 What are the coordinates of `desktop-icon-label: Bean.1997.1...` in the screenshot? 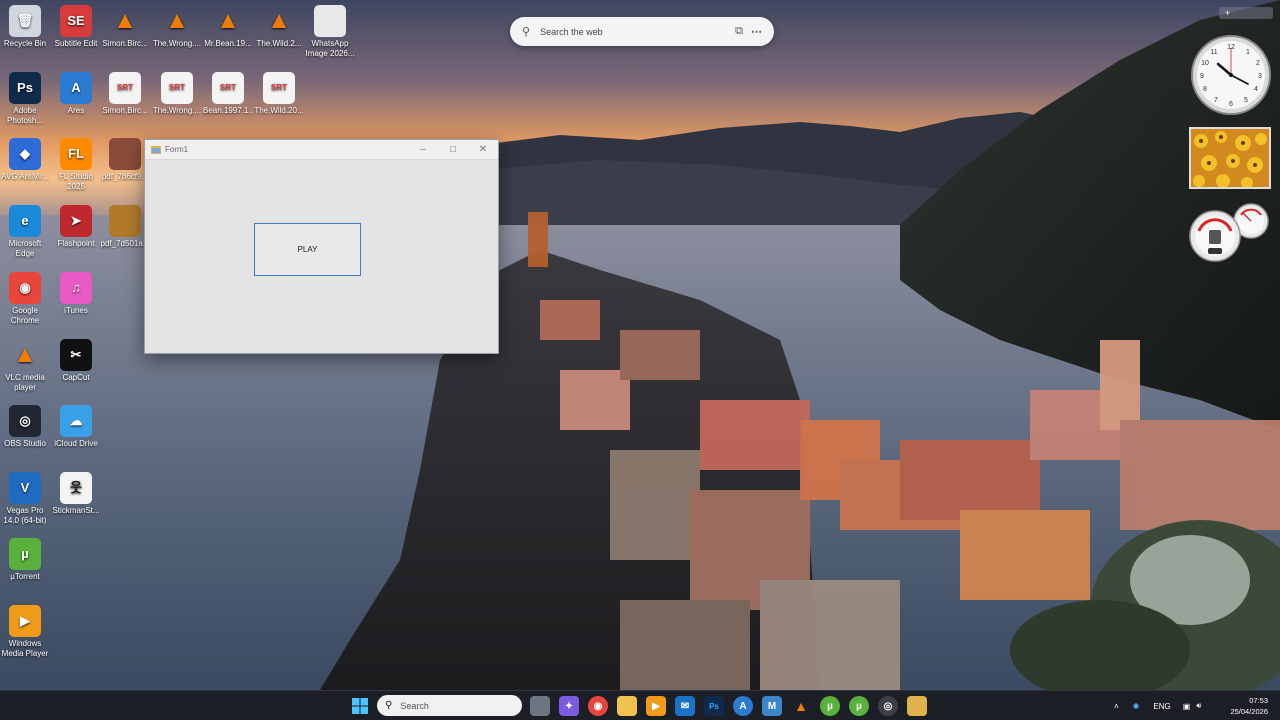 It's located at (228, 110).